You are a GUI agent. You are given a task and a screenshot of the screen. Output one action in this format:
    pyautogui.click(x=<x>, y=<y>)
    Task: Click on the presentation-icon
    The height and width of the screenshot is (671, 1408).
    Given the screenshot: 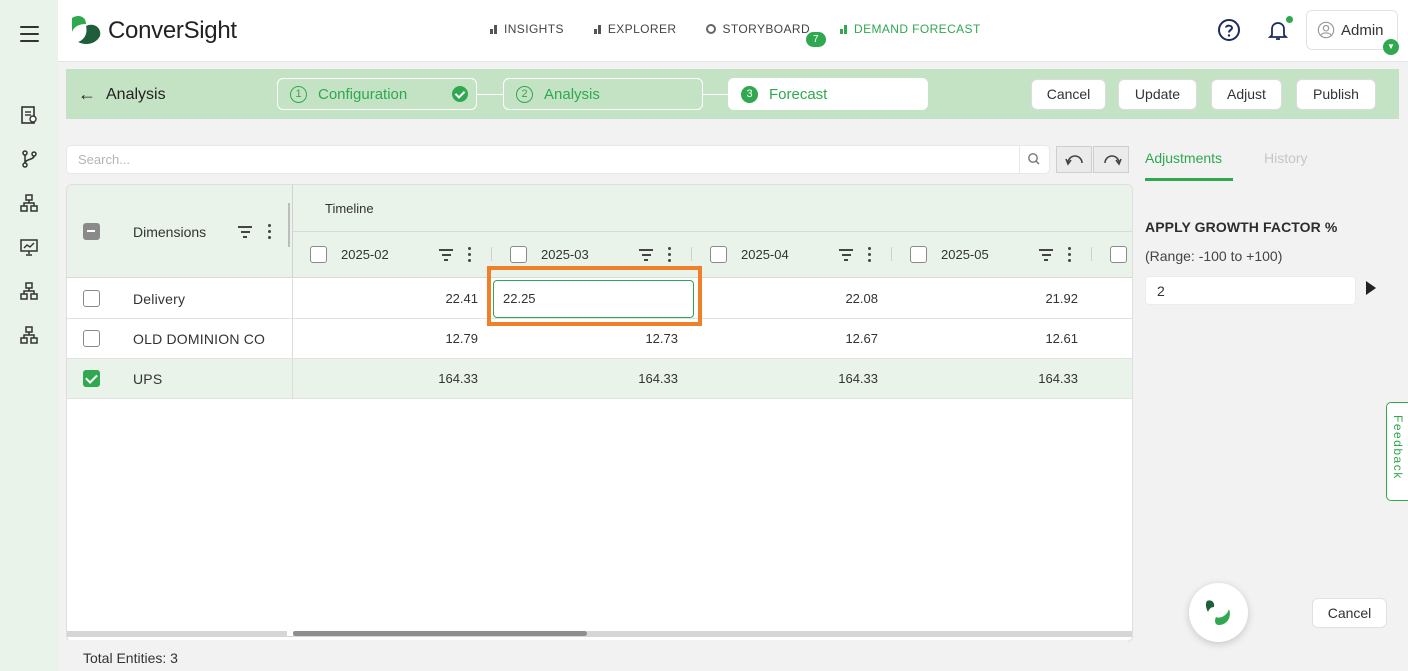 What is the action you would take?
    pyautogui.click(x=29, y=247)
    